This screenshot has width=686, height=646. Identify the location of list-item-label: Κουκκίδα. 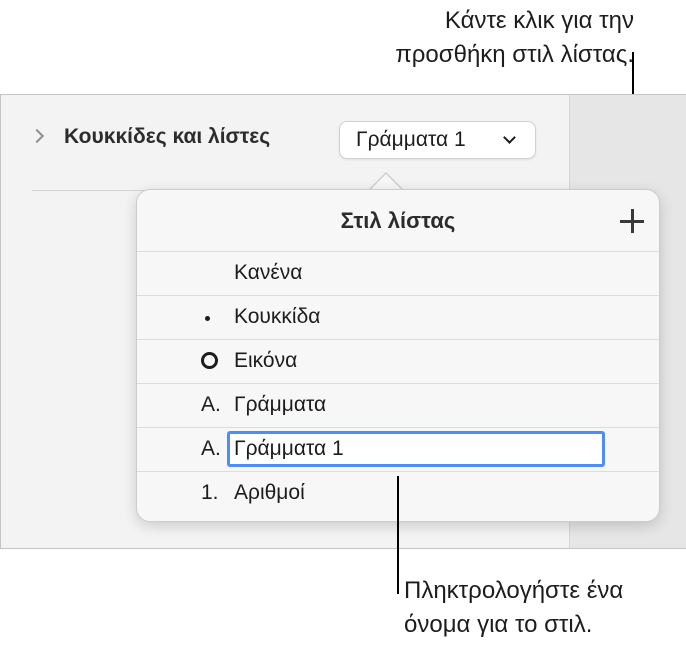
(277, 316).